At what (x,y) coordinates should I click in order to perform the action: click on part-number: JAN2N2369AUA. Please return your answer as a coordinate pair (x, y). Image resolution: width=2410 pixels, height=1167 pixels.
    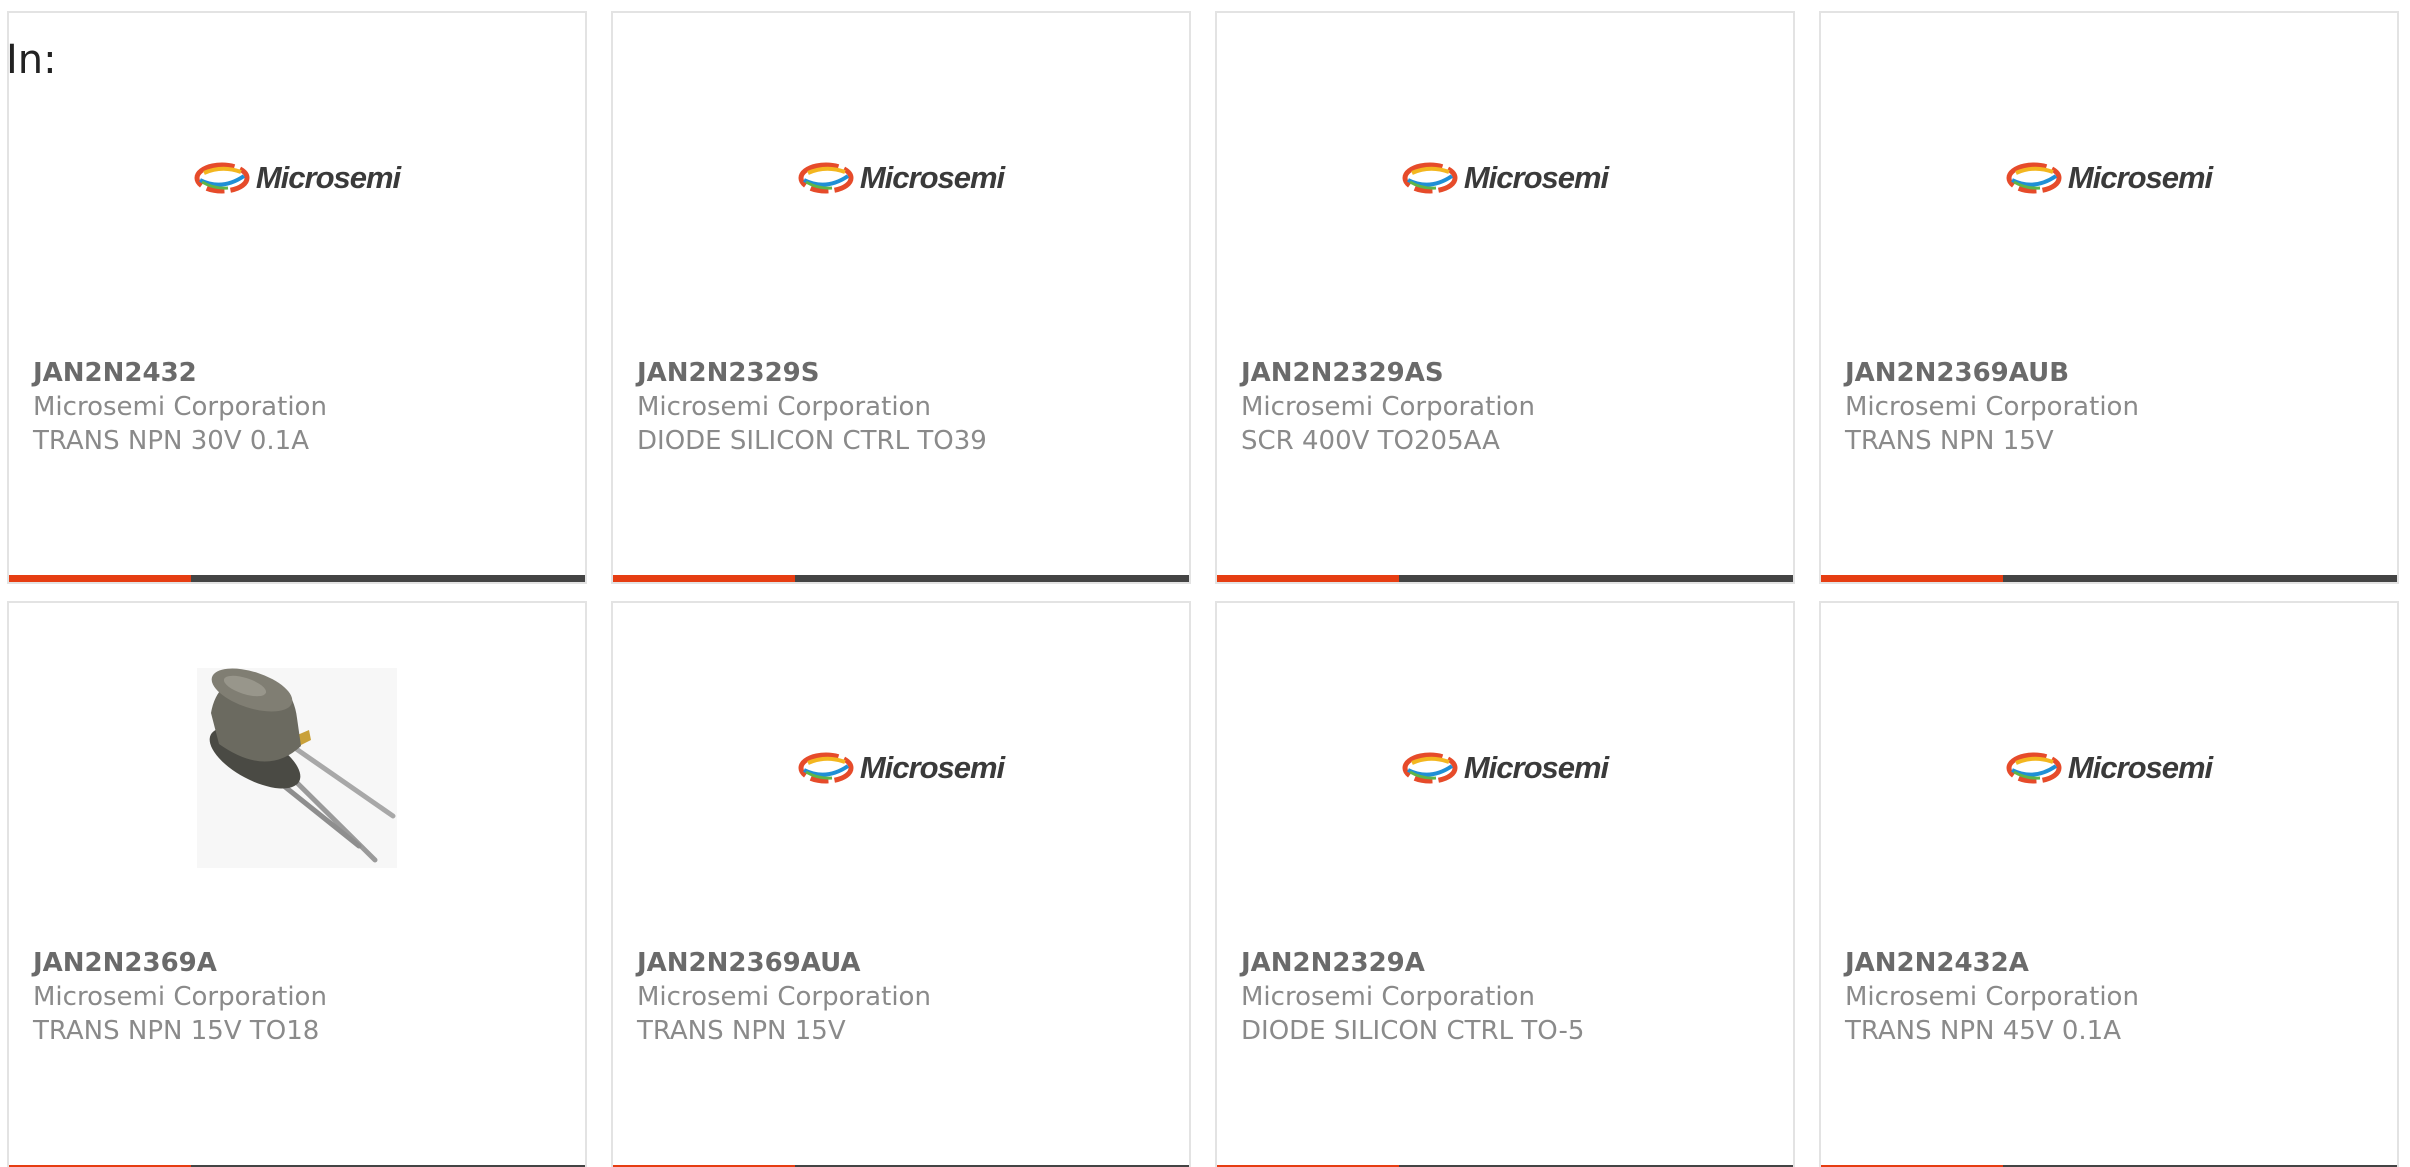
    Looking at the image, I should click on (903, 963).